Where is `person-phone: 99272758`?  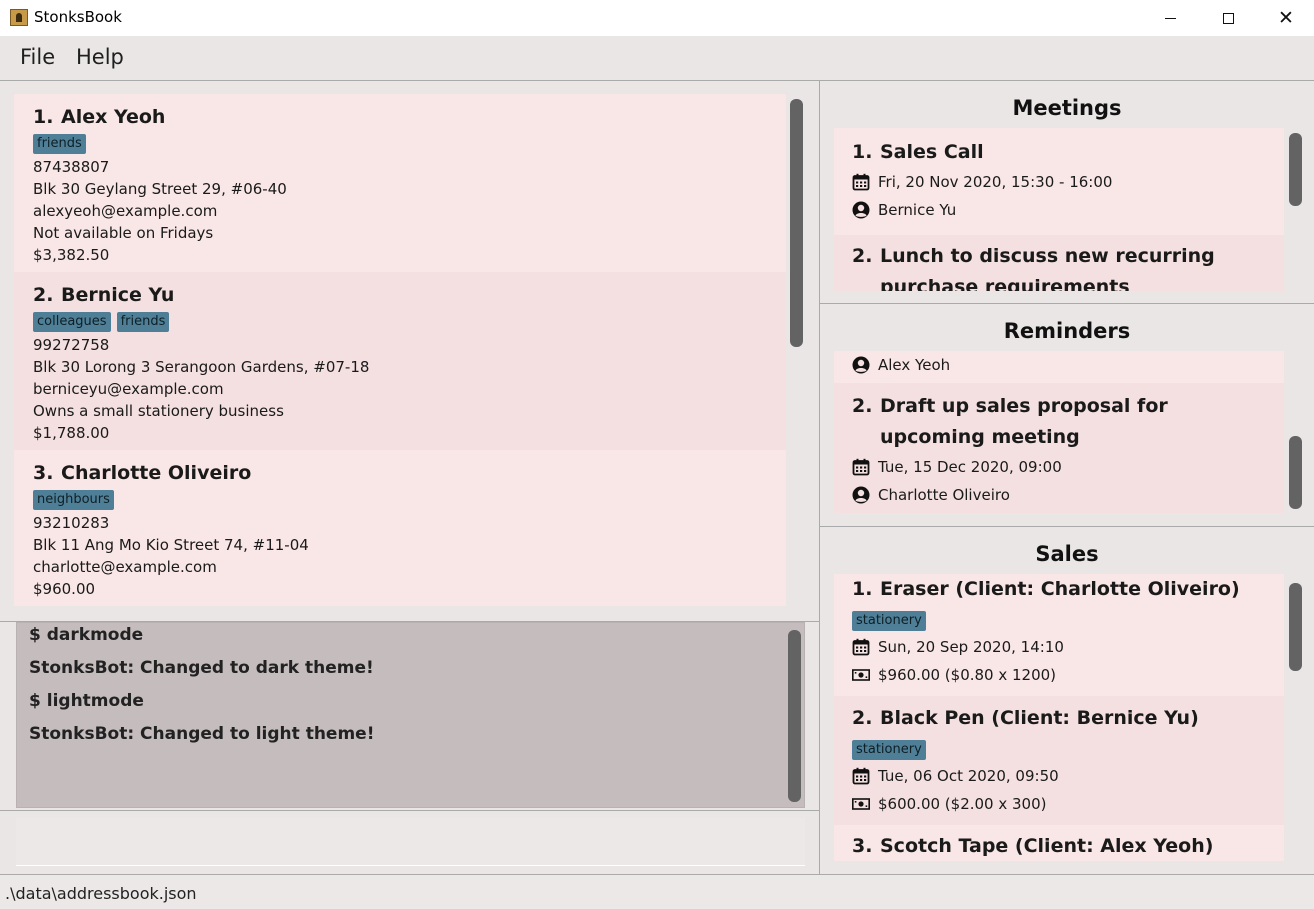 person-phone: 99272758 is located at coordinates (71, 345).